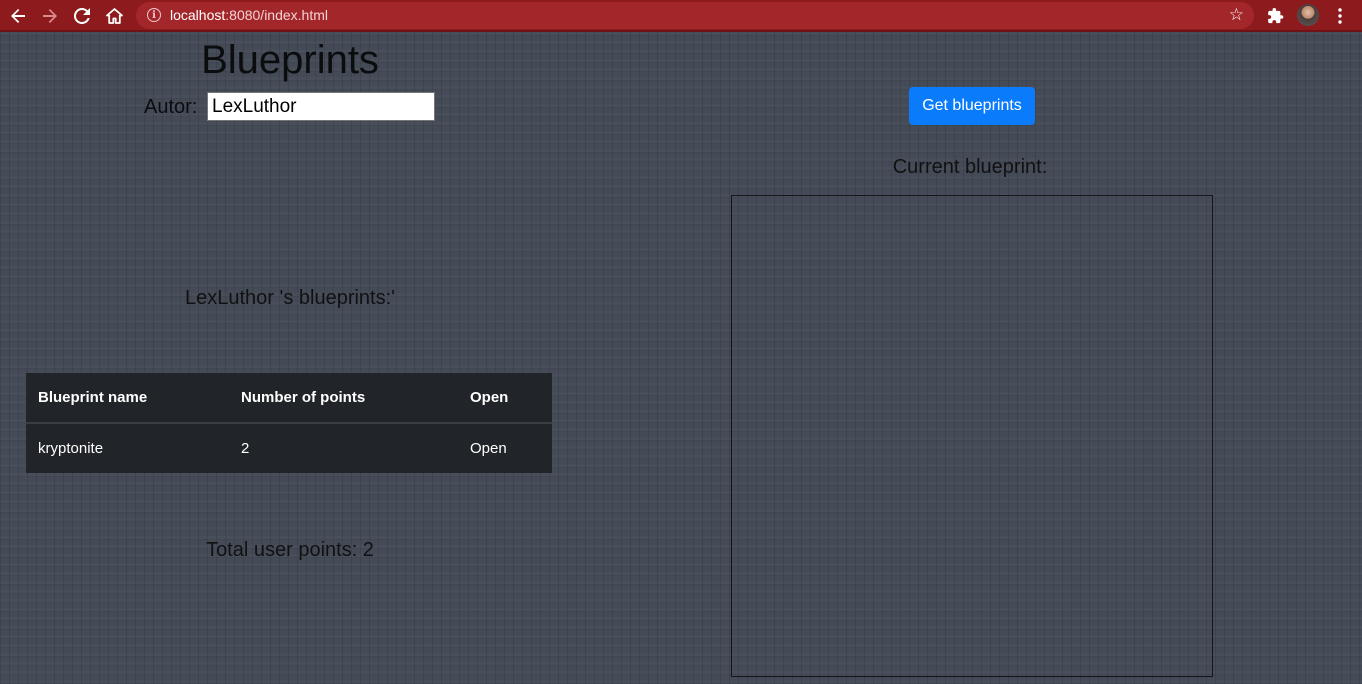 Image resolution: width=1362 pixels, height=684 pixels. I want to click on profile-avatar, so click(1308, 15).